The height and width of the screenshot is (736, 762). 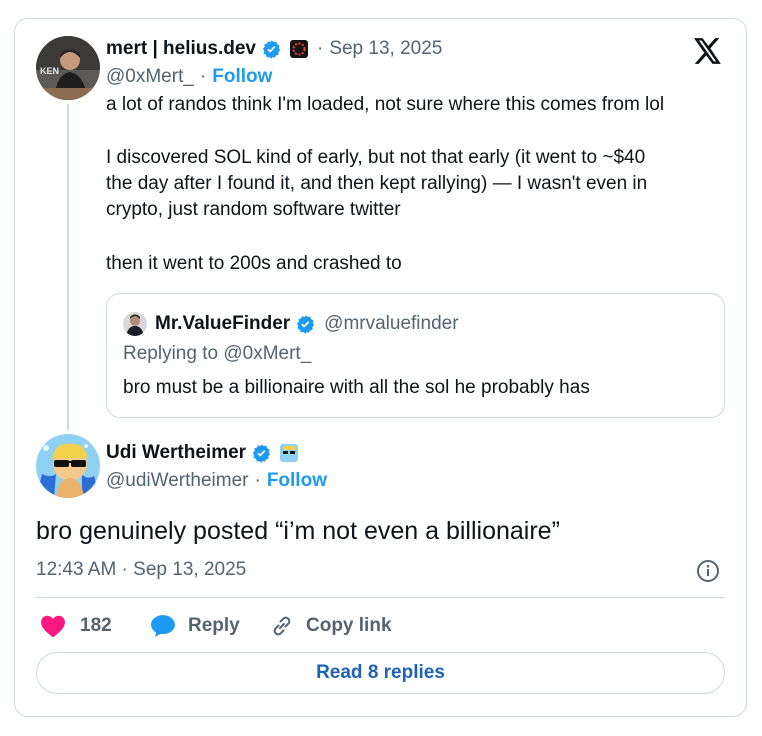 I want to click on handle-row: @0xMert_ · Follow, so click(x=189, y=77).